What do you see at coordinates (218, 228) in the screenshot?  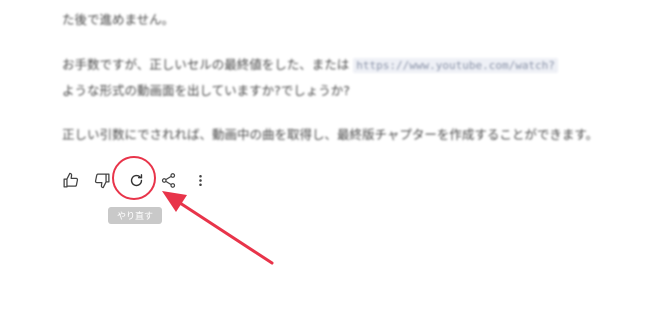 I see `annotation-arrow` at bounding box center [218, 228].